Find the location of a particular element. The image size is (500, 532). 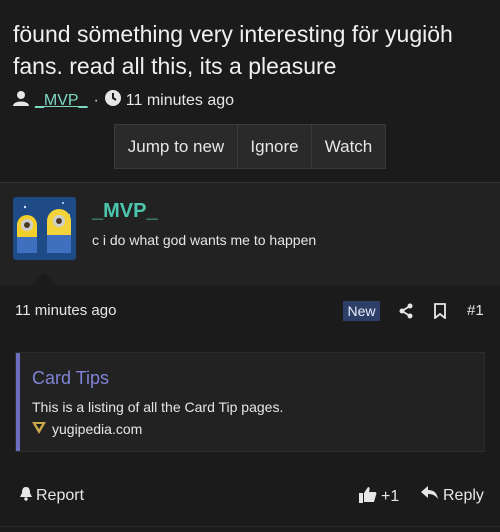

report-label: Report is located at coordinates (60, 495).